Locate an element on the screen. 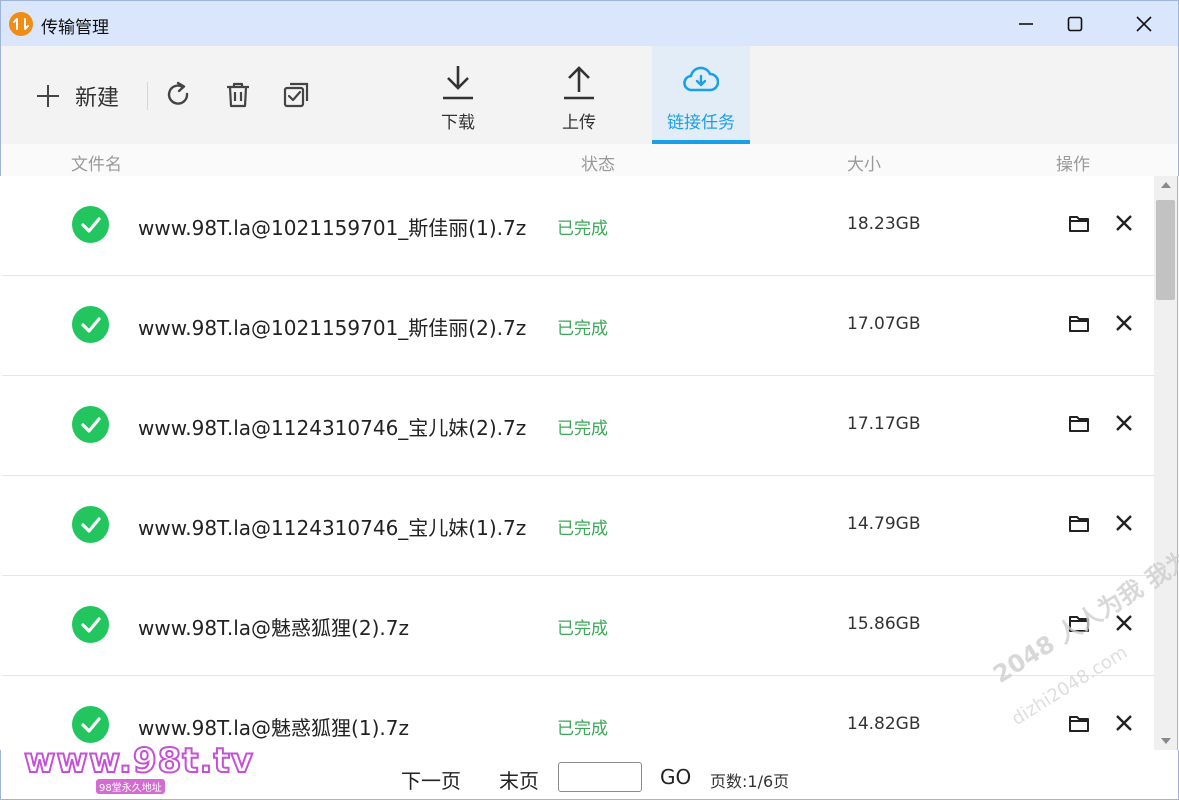 This screenshot has width=1179, height=800. file-name: www.98T.la@1124310746_宝儿妹(1).7z is located at coordinates (332, 528).